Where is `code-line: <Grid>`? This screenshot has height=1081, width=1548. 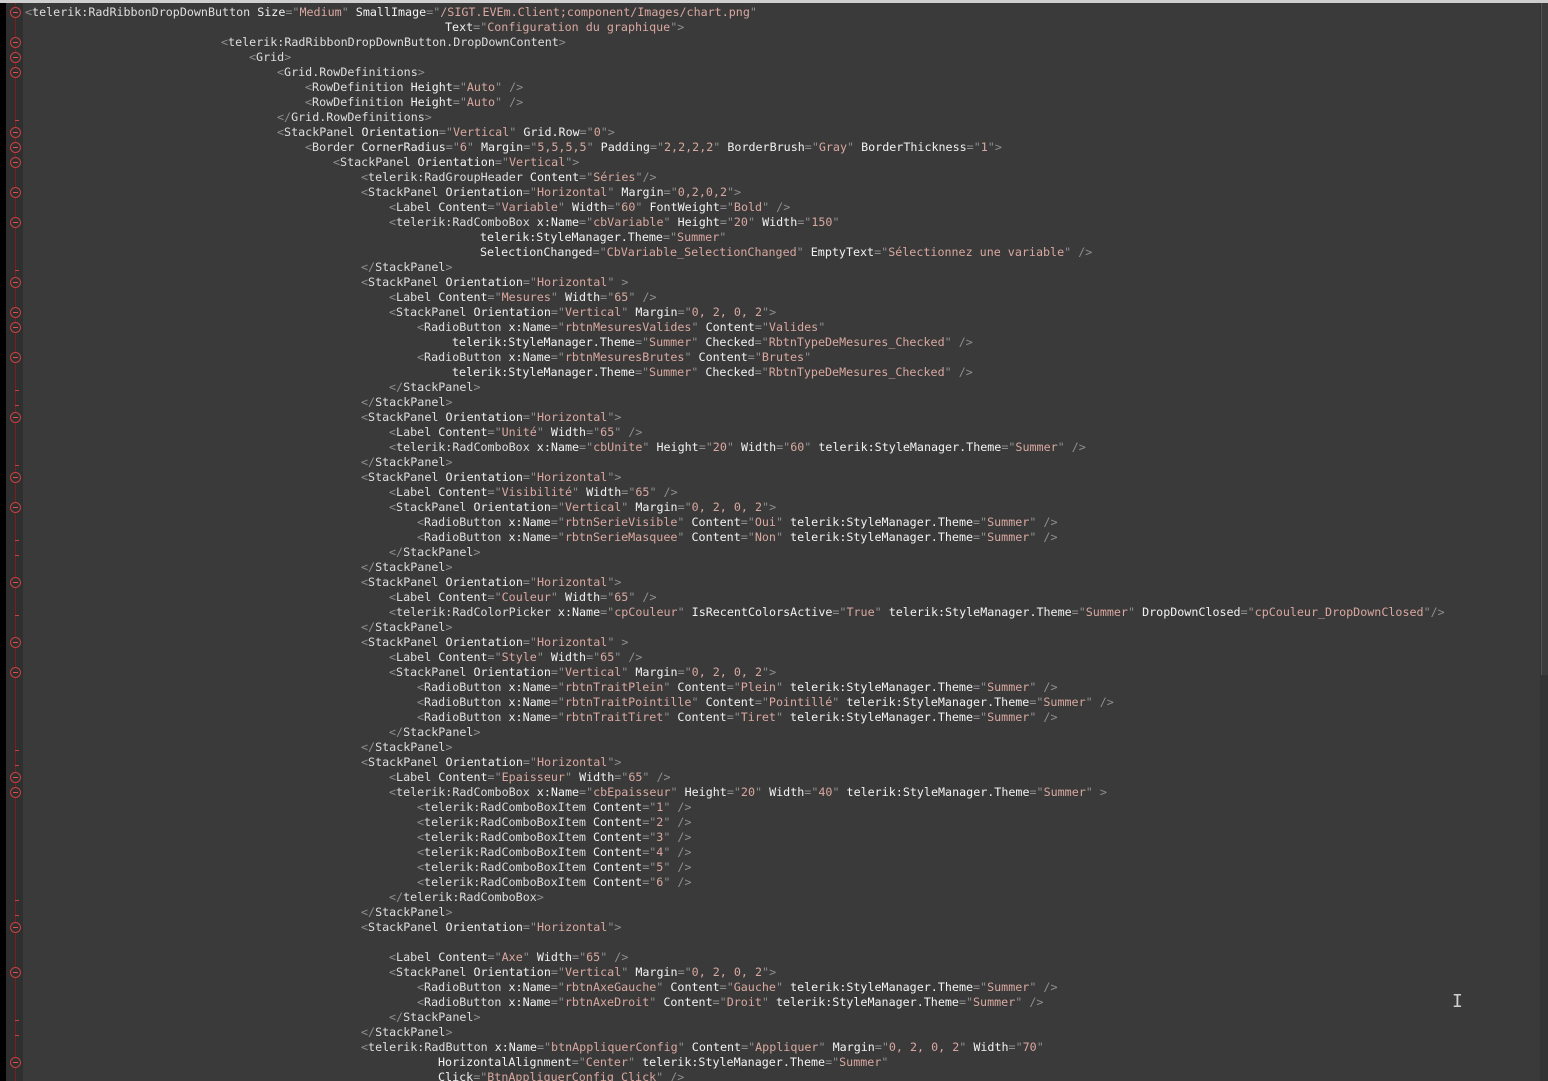 code-line: <Grid> is located at coordinates (270, 57).